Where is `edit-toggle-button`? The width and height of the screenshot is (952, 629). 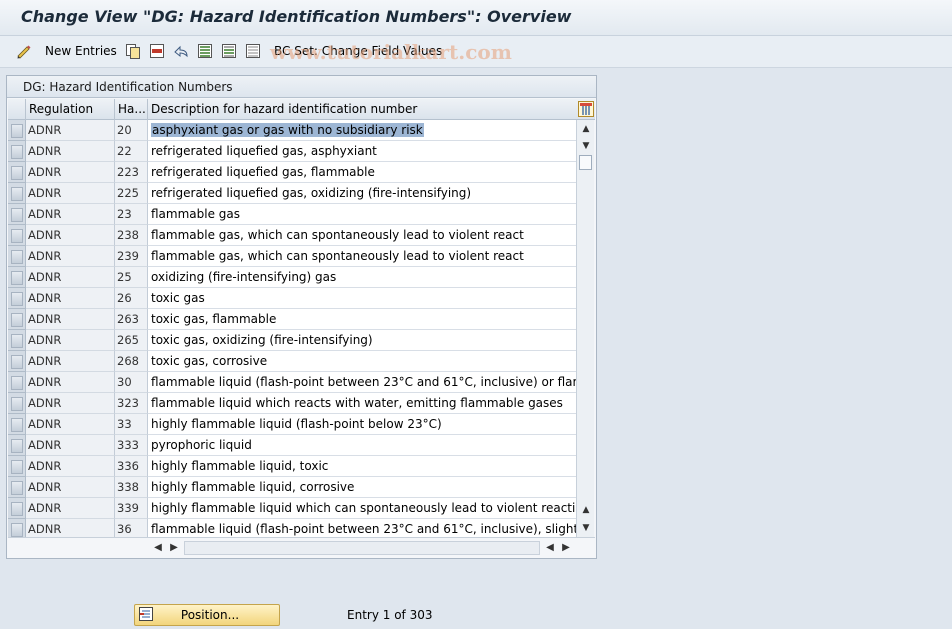 edit-toggle-button is located at coordinates (24, 51).